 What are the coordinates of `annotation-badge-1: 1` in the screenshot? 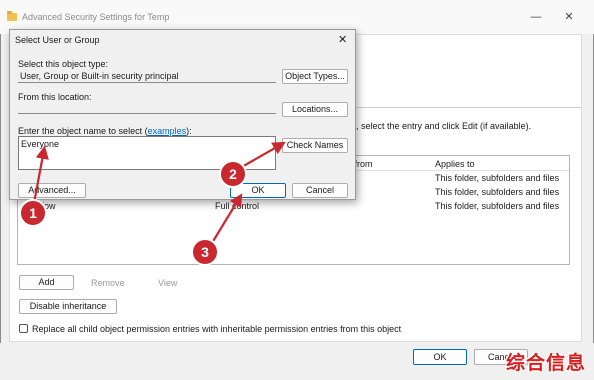 It's located at (33, 213).